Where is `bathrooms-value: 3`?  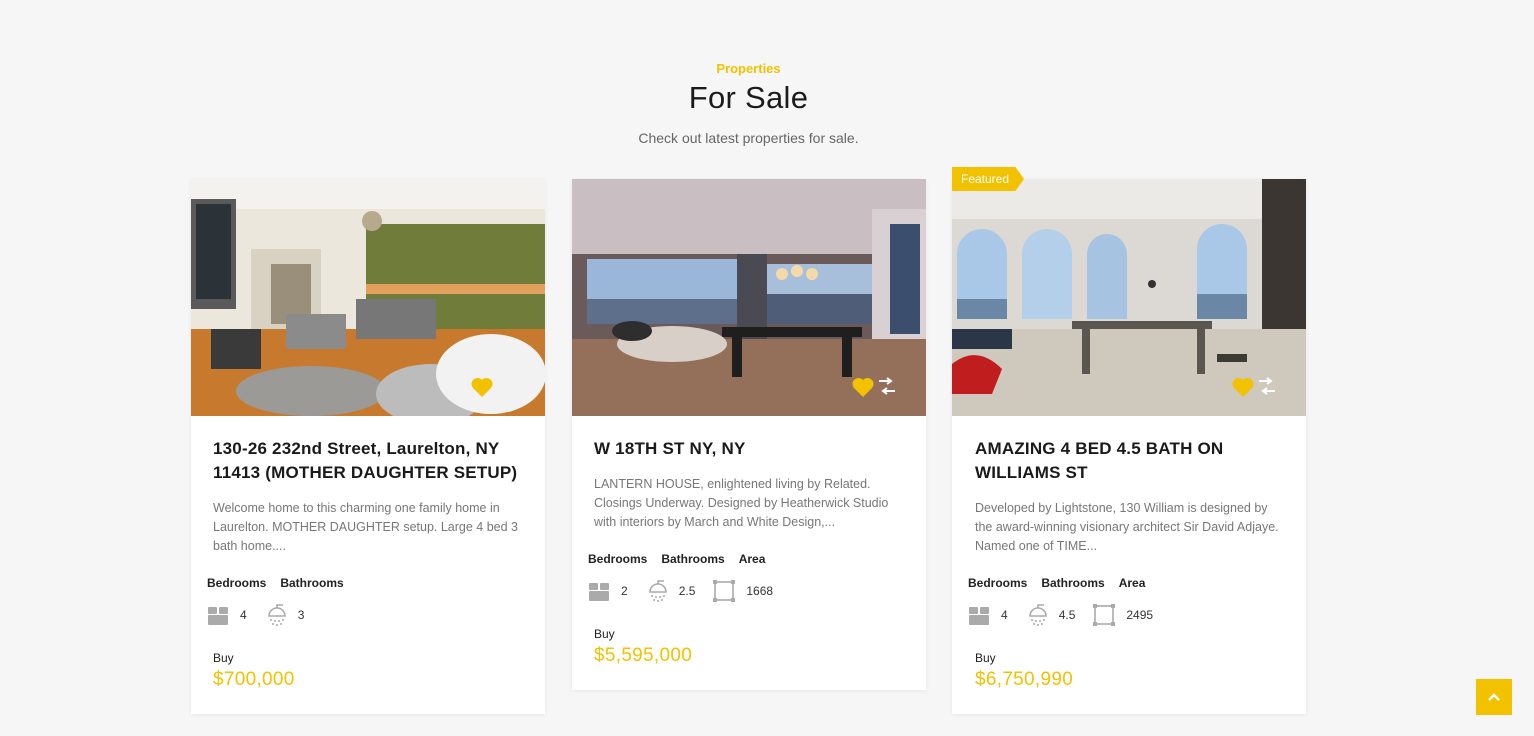
bathrooms-value: 3 is located at coordinates (301, 615).